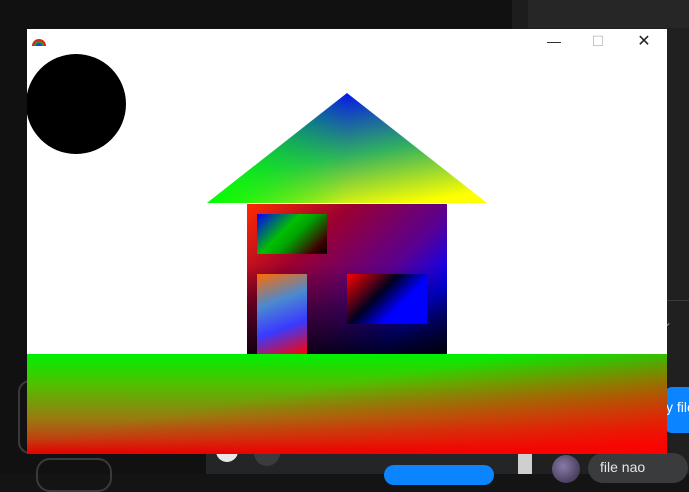  Describe the element at coordinates (39, 42) in the screenshot. I see `app-icon` at that location.